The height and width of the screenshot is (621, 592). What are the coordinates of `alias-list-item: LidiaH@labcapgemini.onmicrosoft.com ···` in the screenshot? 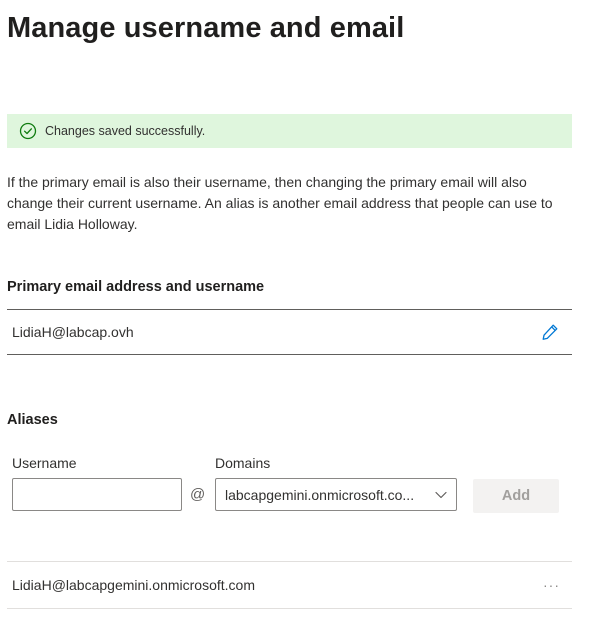 It's located at (289, 585).